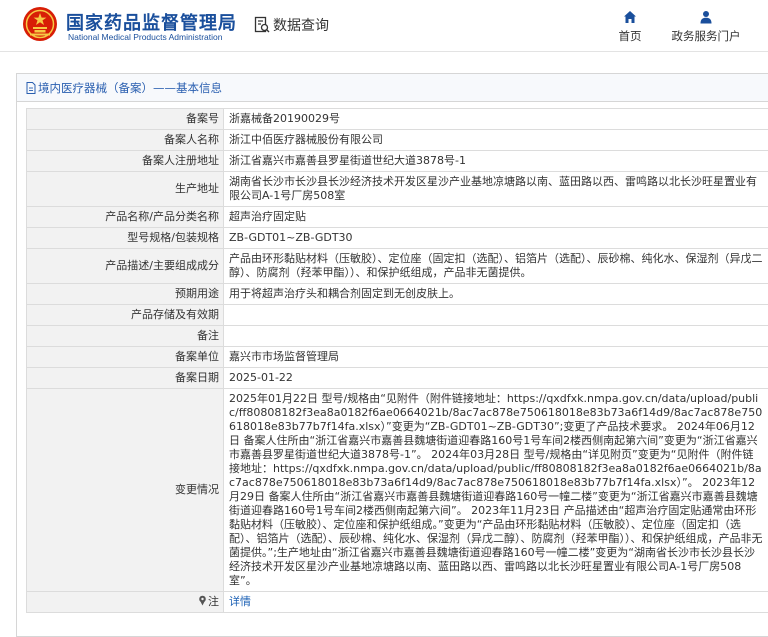  What do you see at coordinates (495, 161) in the screenshot?
I see `field-value: 浙江省嘉兴市嘉善县罗星街道世纪大道3878号-1` at bounding box center [495, 161].